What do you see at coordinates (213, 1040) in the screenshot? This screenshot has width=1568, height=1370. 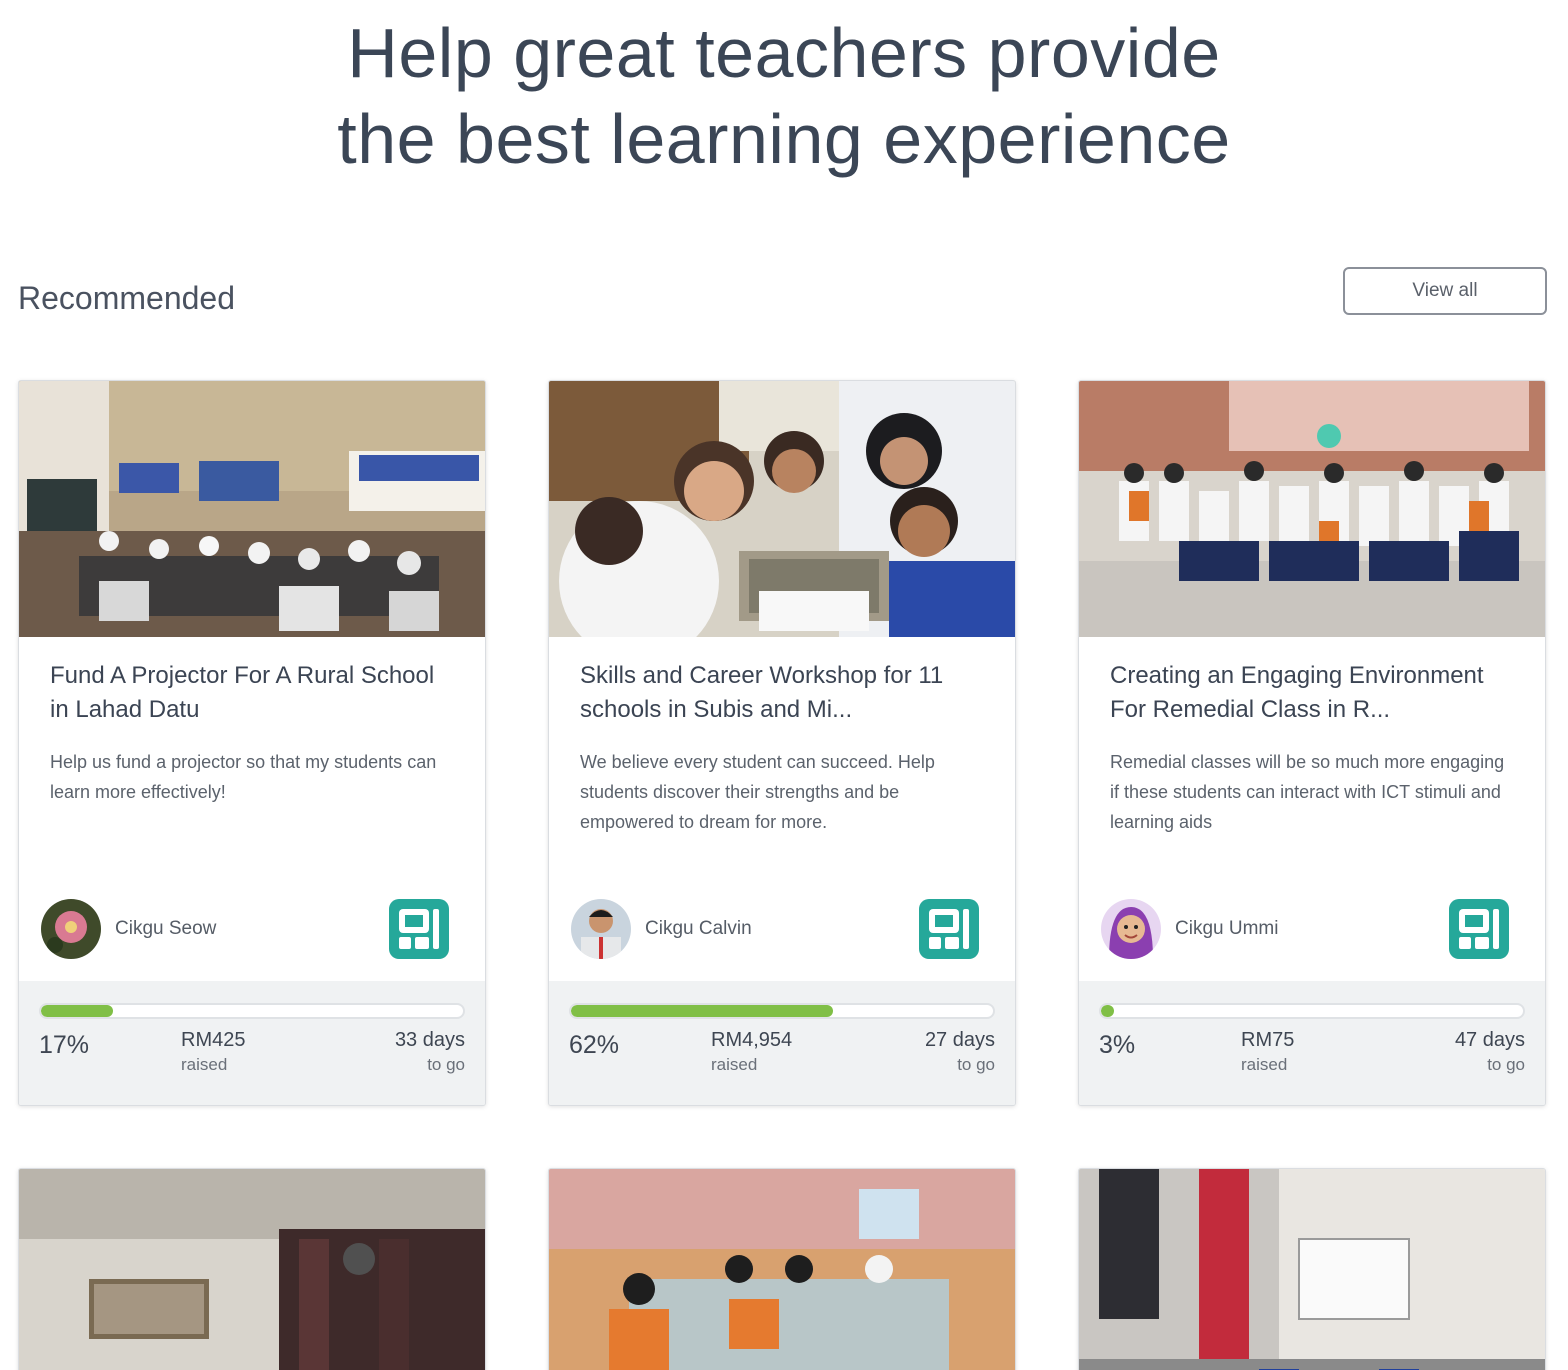 I see `amount-raised: RM425` at bounding box center [213, 1040].